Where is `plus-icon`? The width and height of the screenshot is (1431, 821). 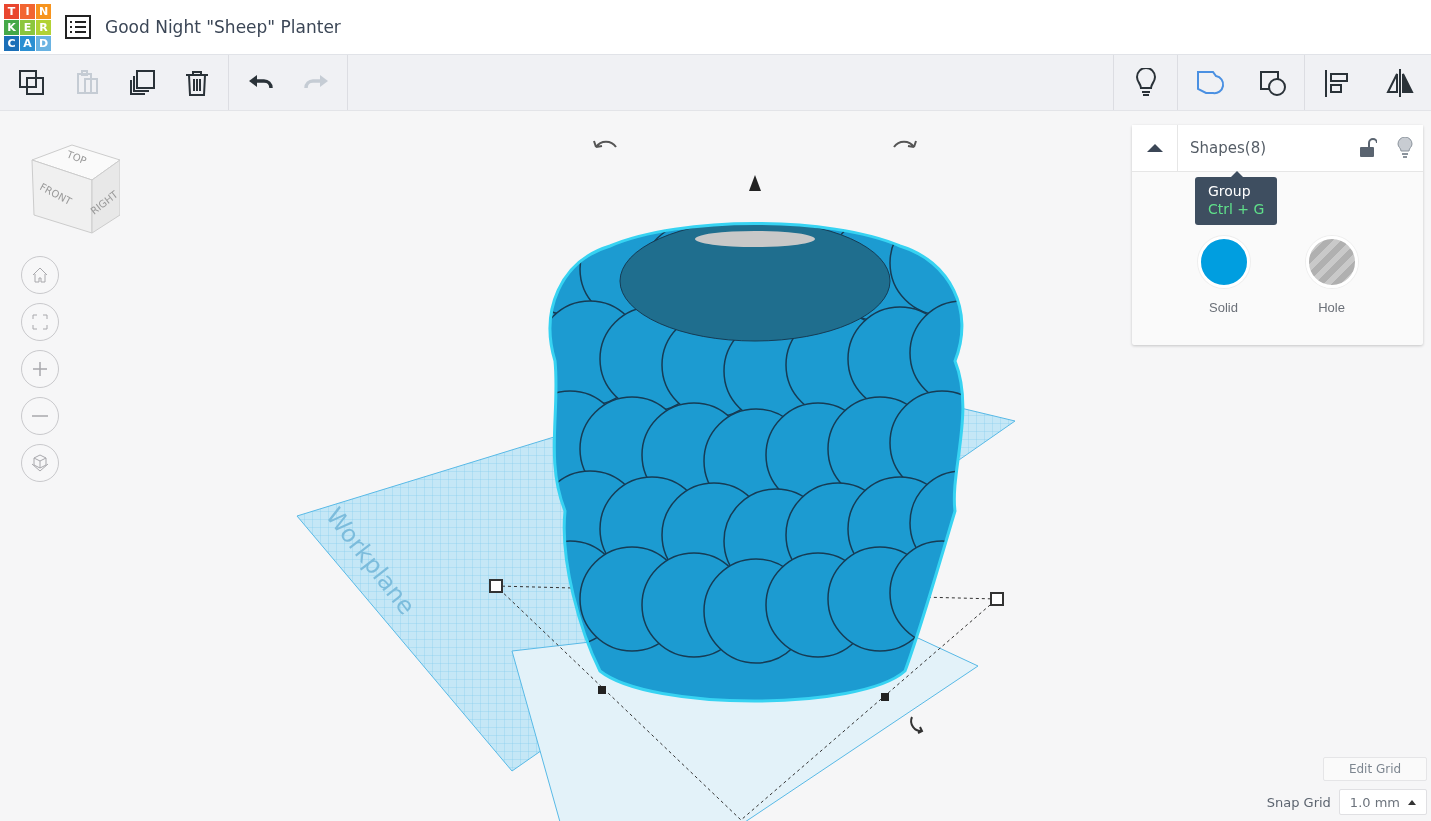
plus-icon is located at coordinates (40, 369).